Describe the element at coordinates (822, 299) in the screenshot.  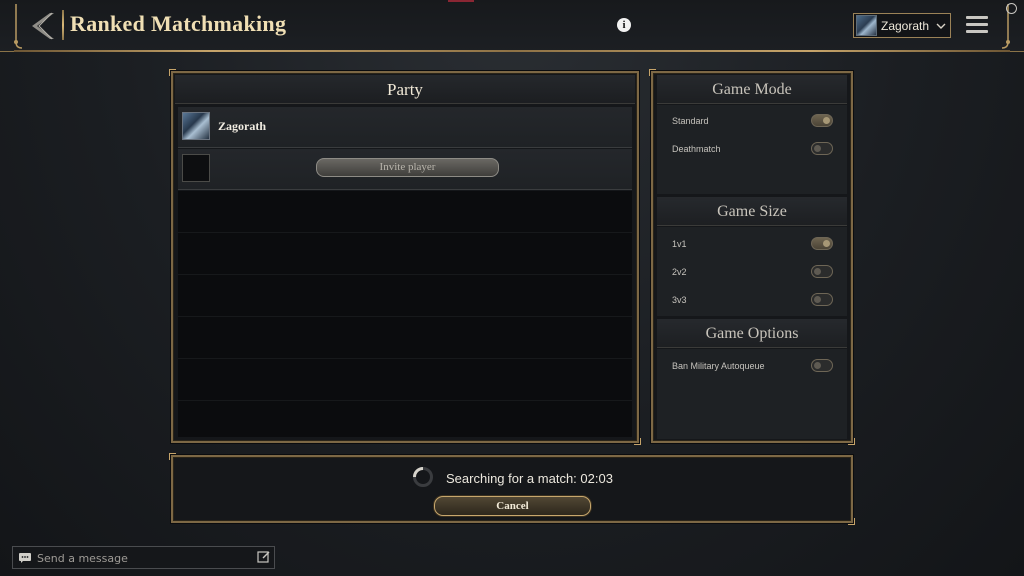
I see `toggle-3v3` at that location.